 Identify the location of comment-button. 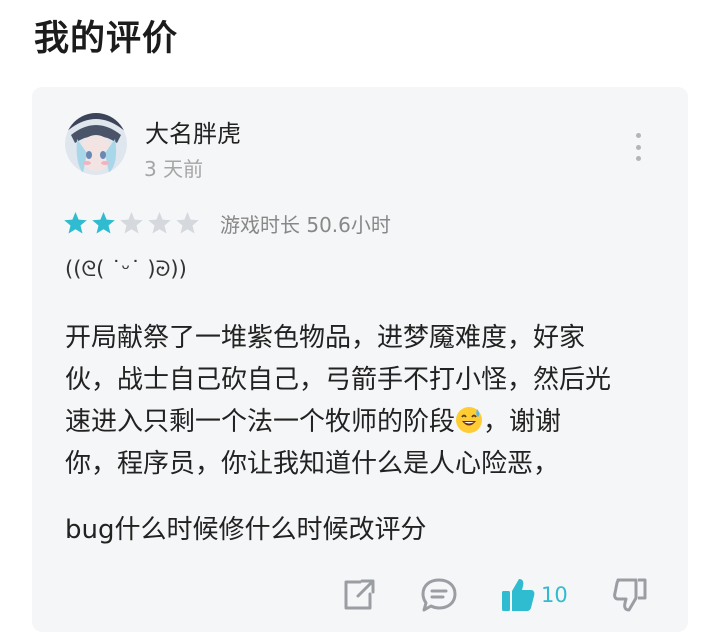
(439, 595).